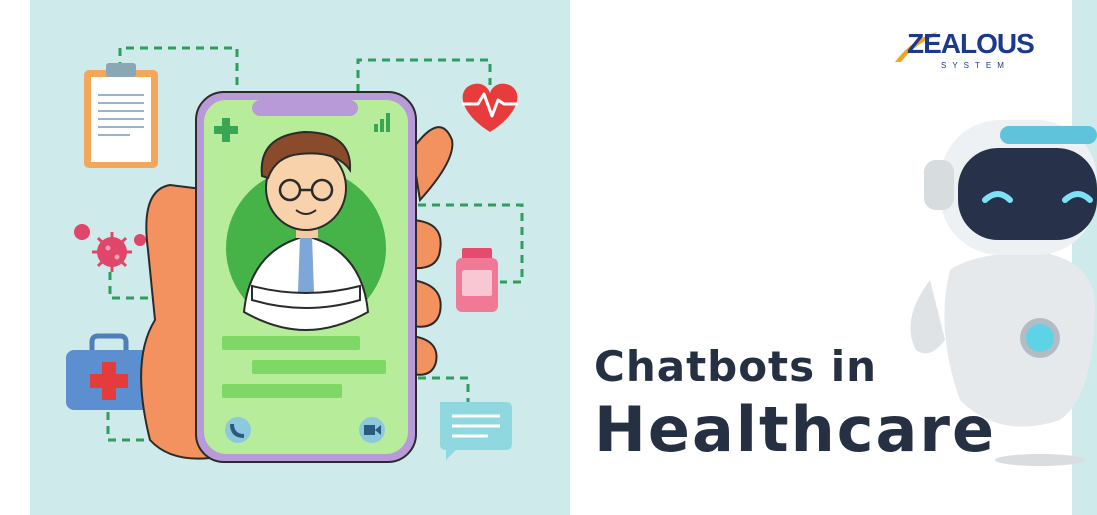  I want to click on clipboard-icon, so click(121, 115).